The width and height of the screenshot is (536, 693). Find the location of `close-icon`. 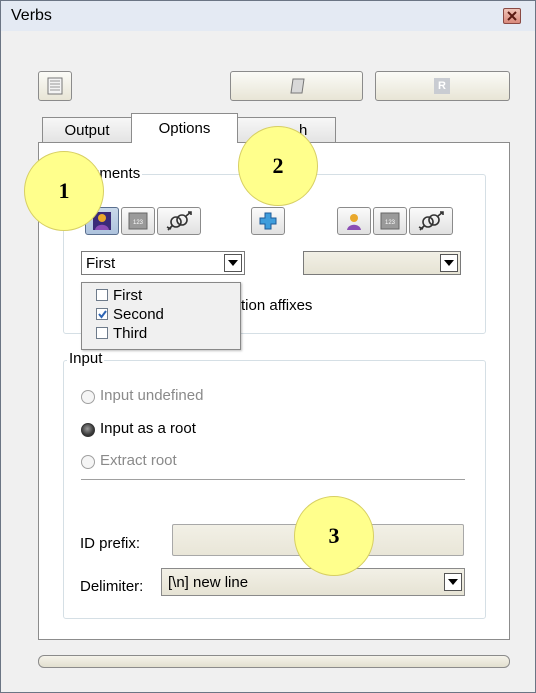

close-icon is located at coordinates (512, 16).